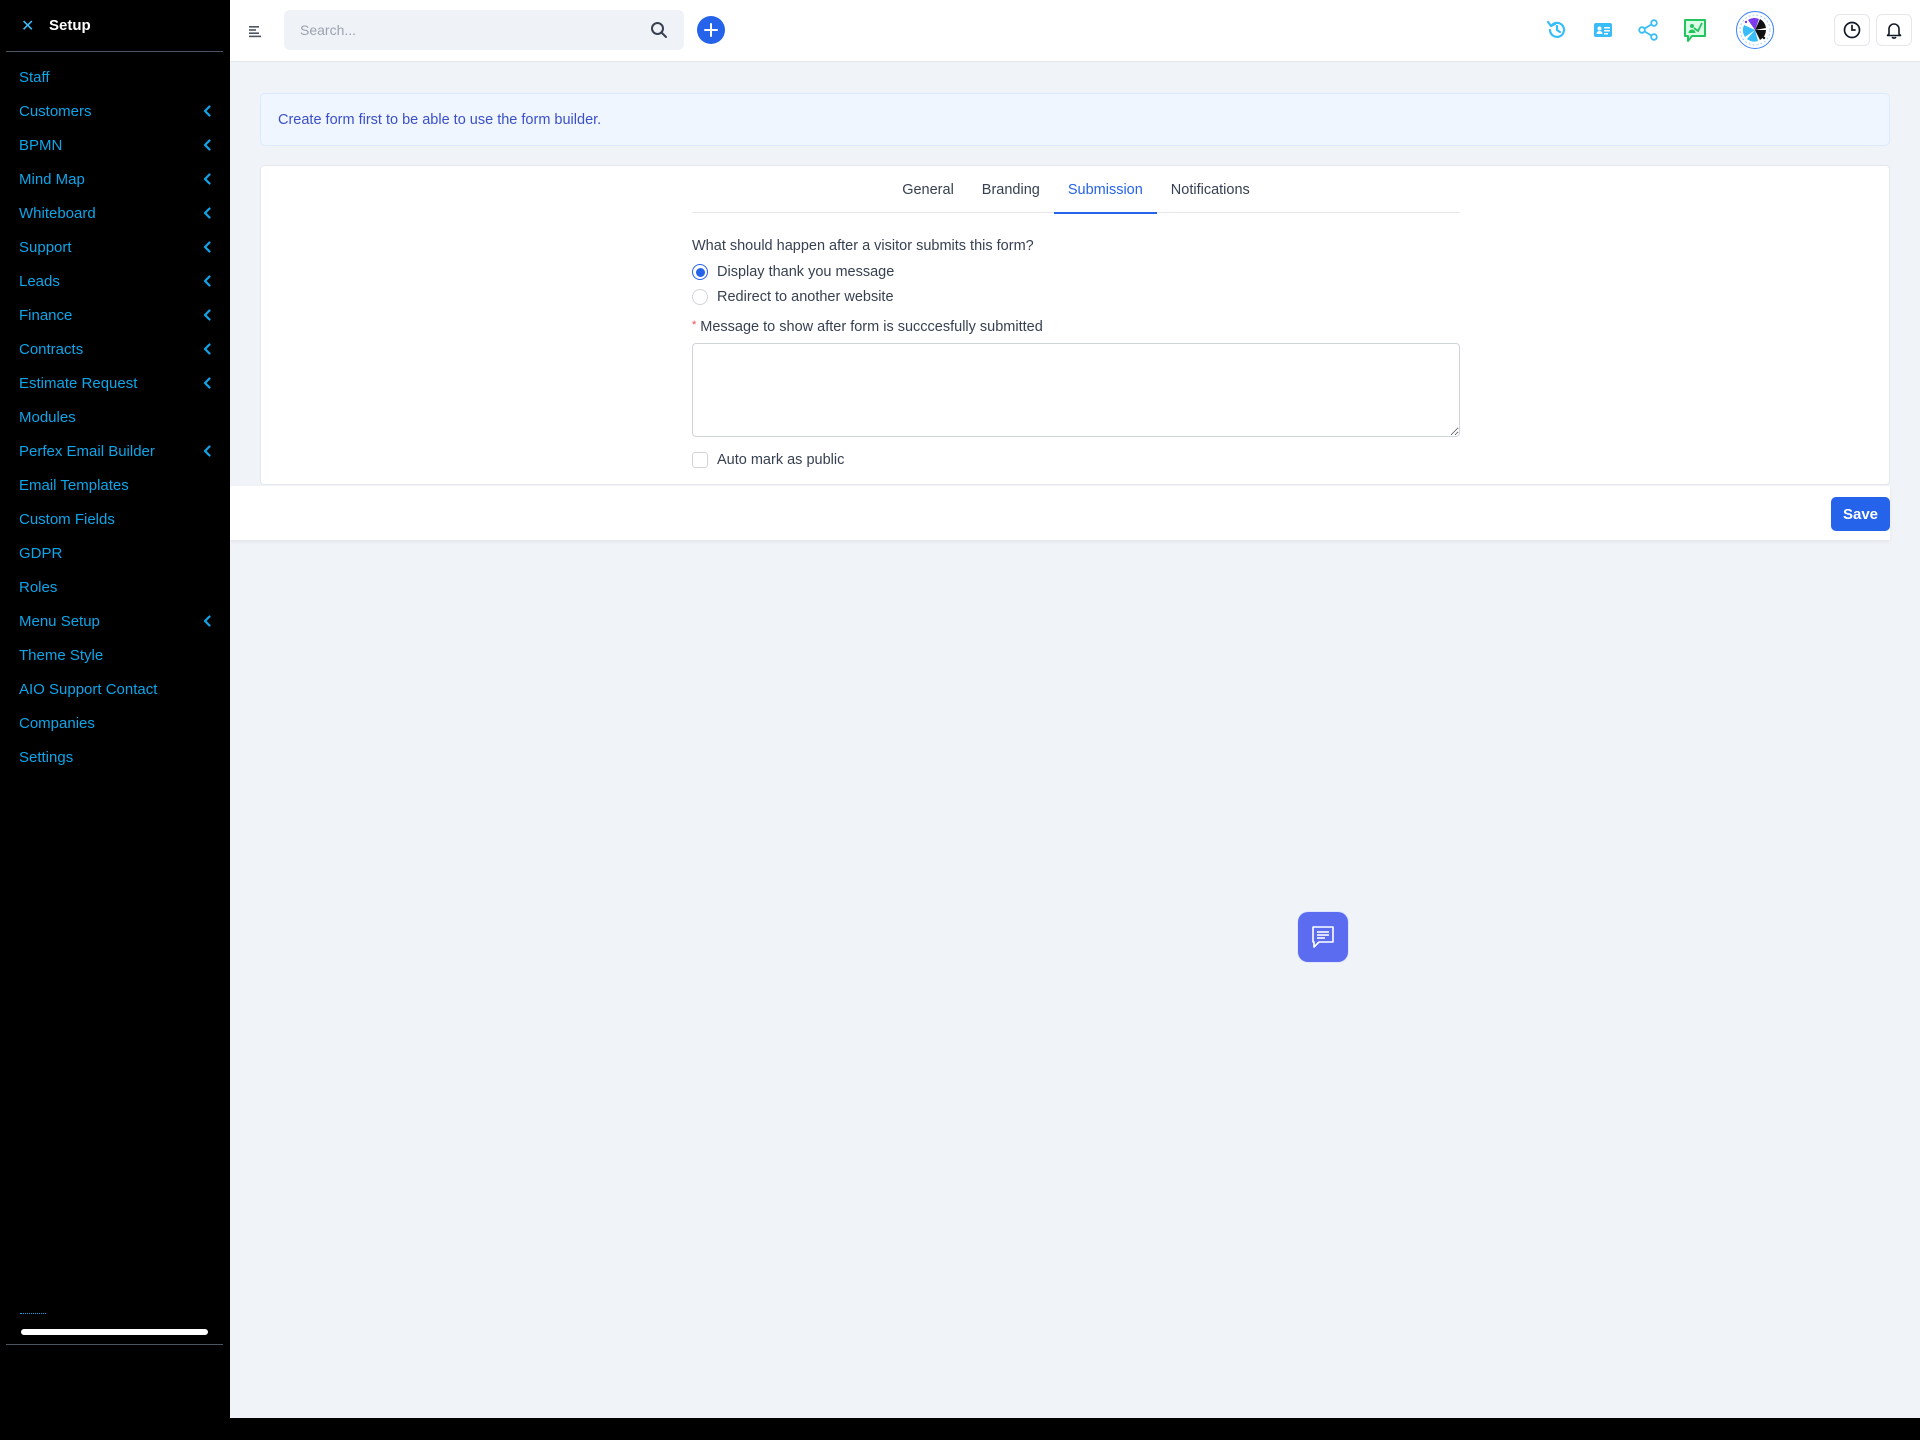  I want to click on sidebar-item-staff: Staff, so click(115, 77).